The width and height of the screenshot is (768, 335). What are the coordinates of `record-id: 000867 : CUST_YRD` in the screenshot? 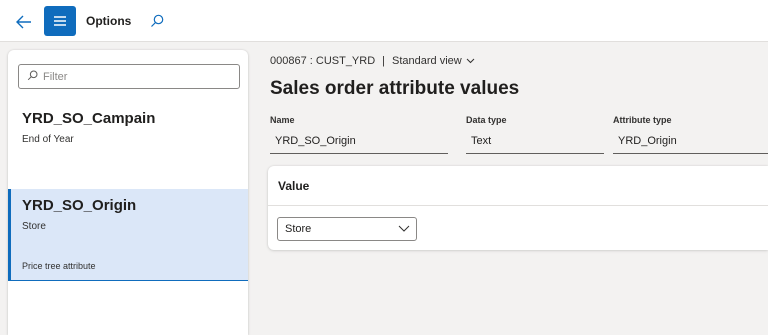 It's located at (323, 61).